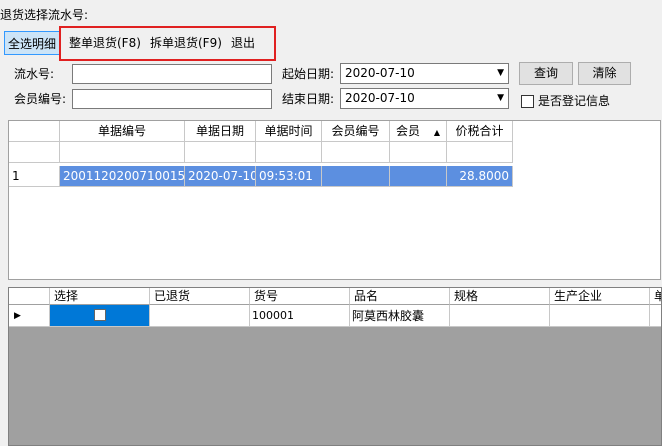  I want to click on select-all-button: 全选明细, so click(32, 43).